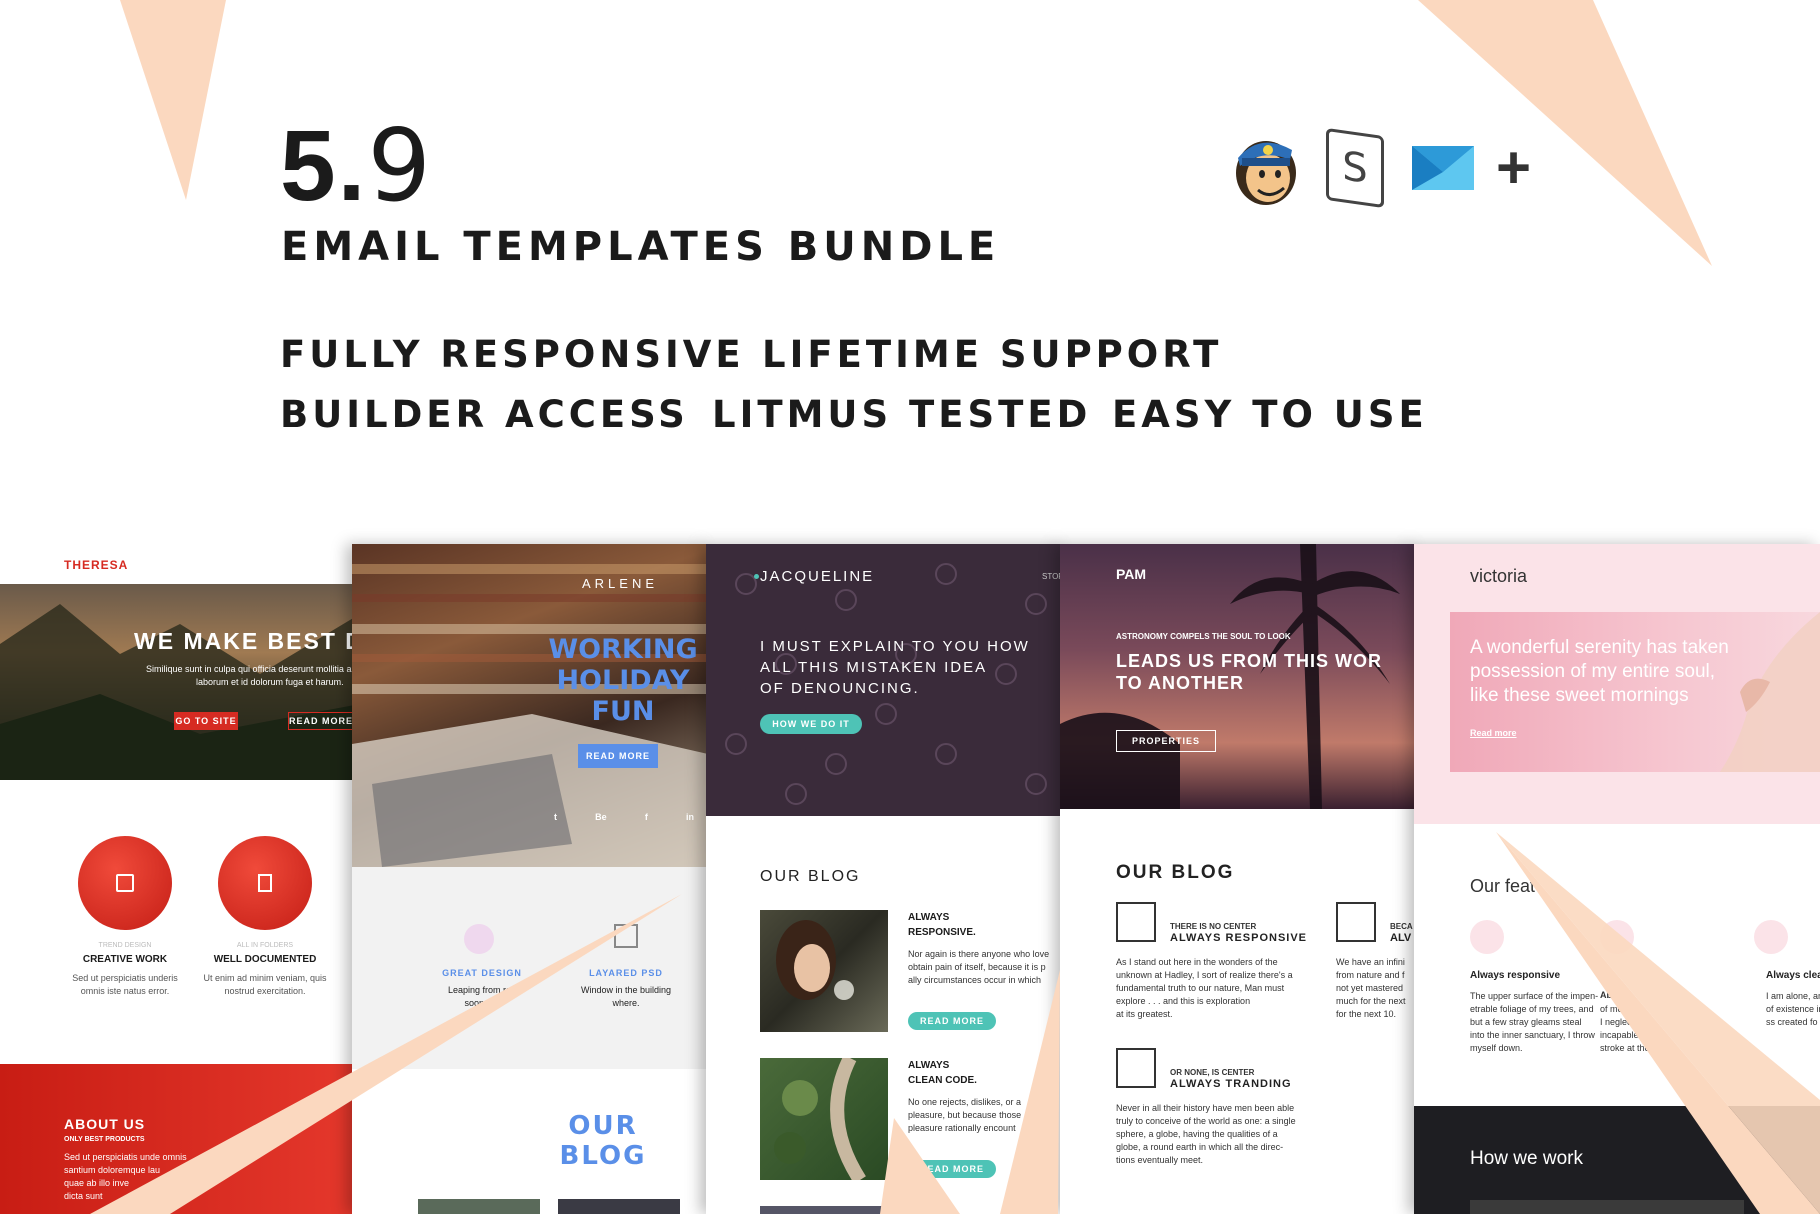 This screenshot has width=1820, height=1214. Describe the element at coordinates (96, 565) in the screenshot. I see `theresa-brand: THERESA` at that location.